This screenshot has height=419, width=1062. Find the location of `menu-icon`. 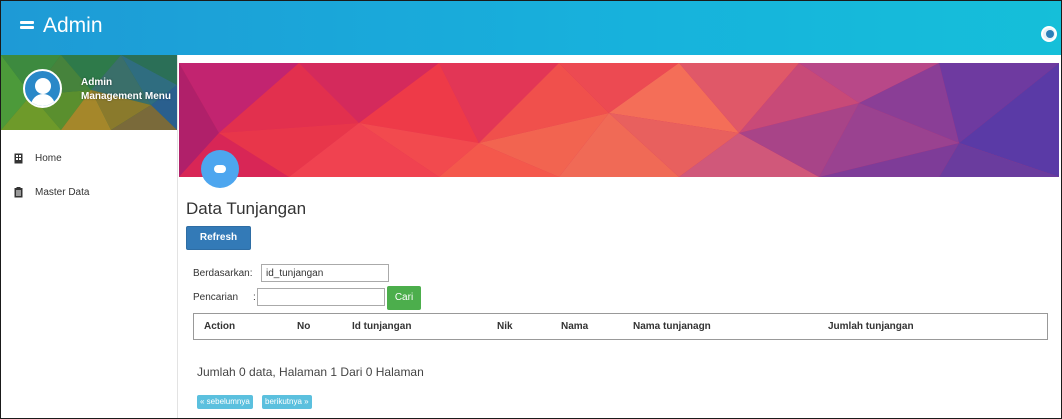

menu-icon is located at coordinates (27, 26).